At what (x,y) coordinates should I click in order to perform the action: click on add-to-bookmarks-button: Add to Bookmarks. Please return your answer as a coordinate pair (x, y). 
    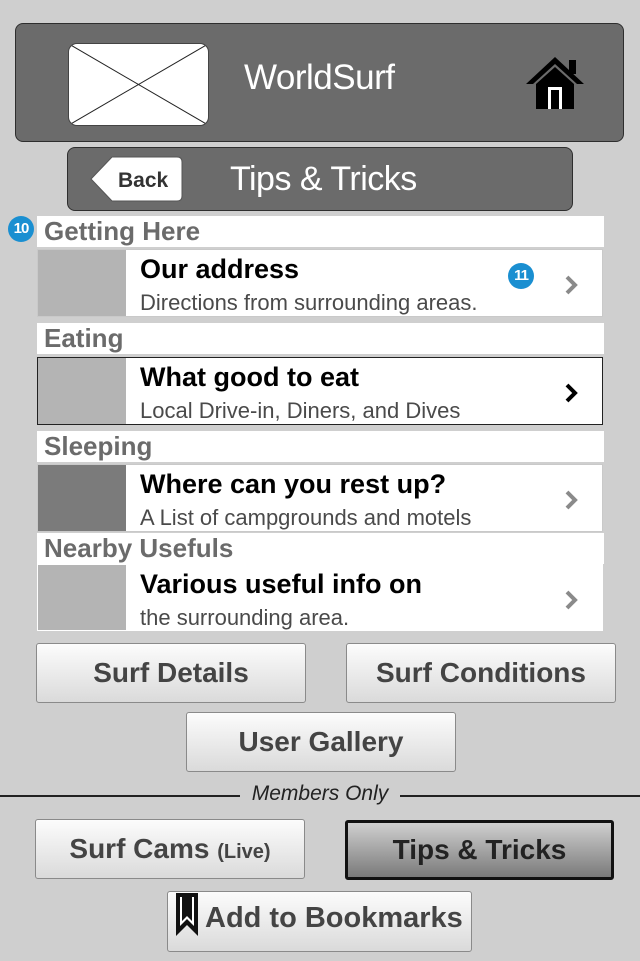
    Looking at the image, I should click on (319, 921).